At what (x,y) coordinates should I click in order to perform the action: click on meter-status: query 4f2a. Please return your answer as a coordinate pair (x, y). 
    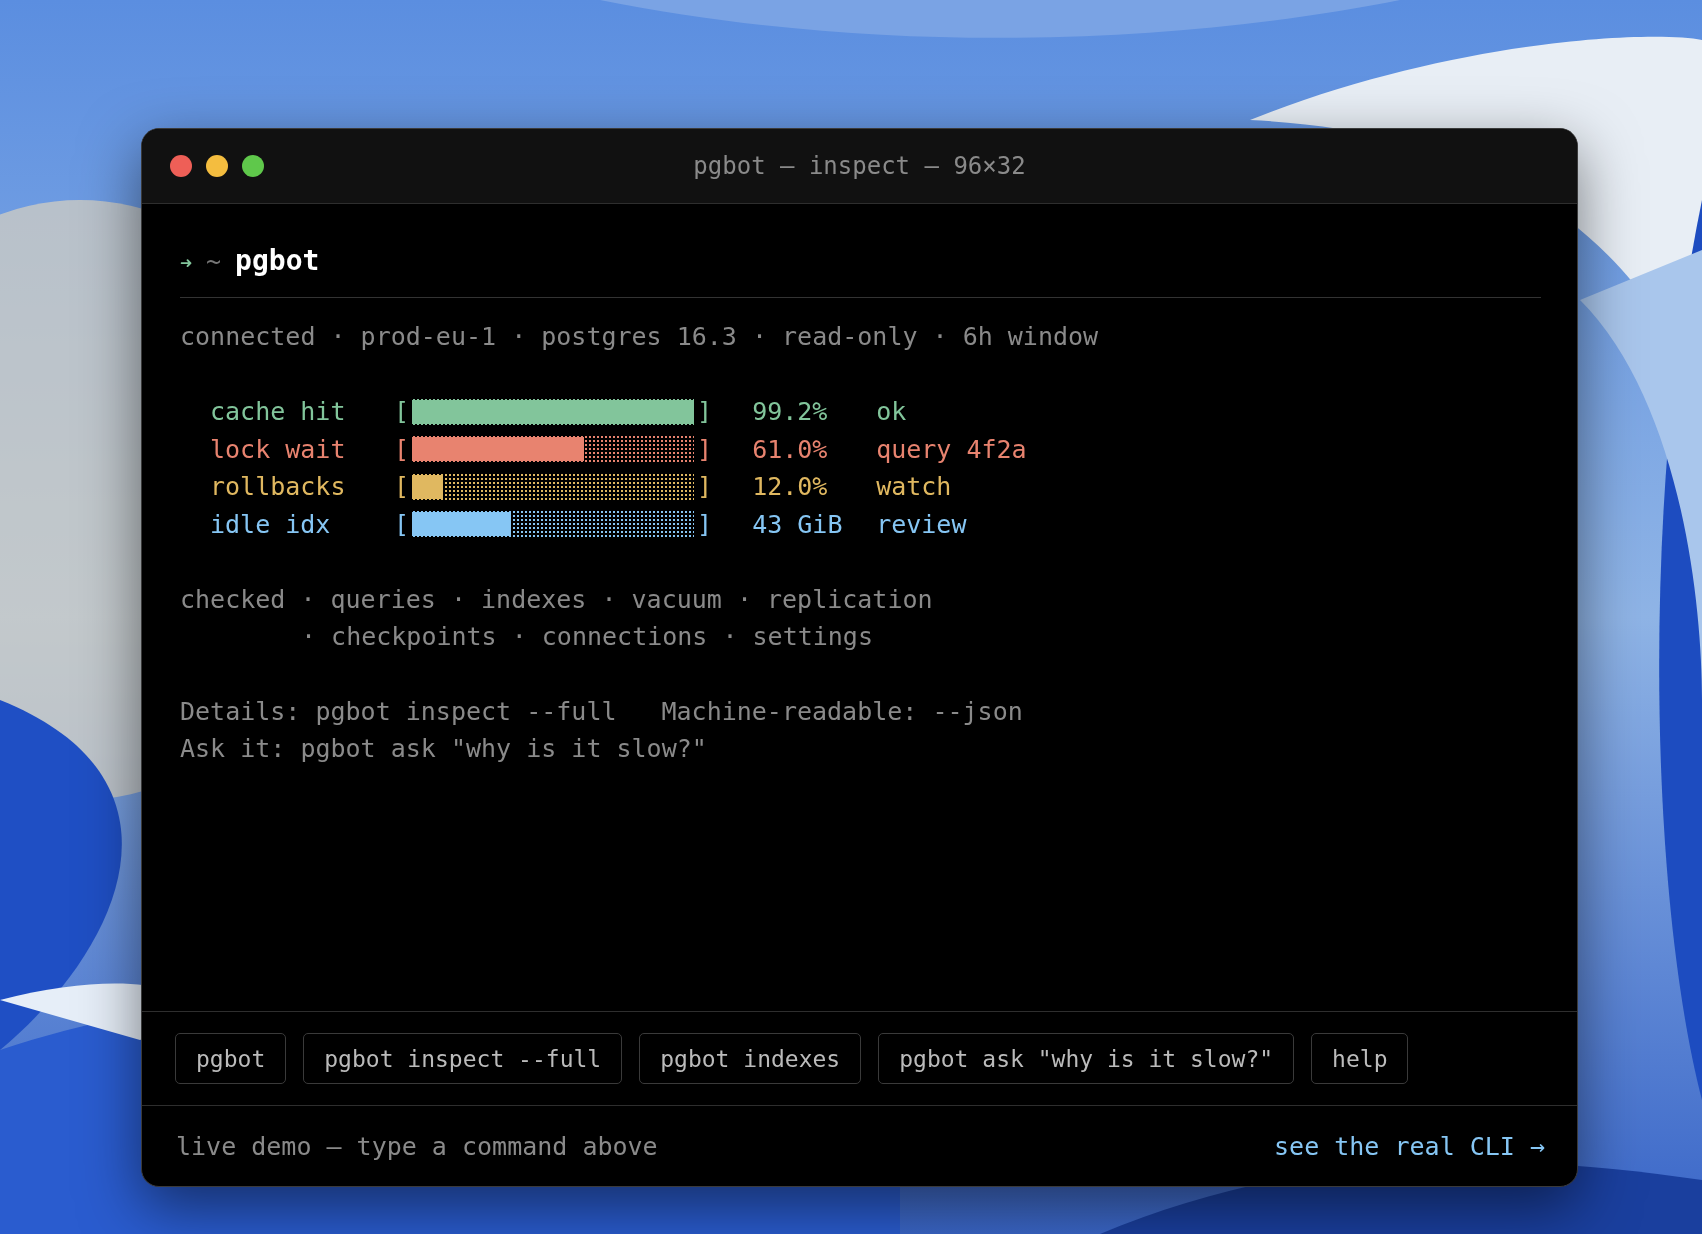
    Looking at the image, I should click on (951, 449).